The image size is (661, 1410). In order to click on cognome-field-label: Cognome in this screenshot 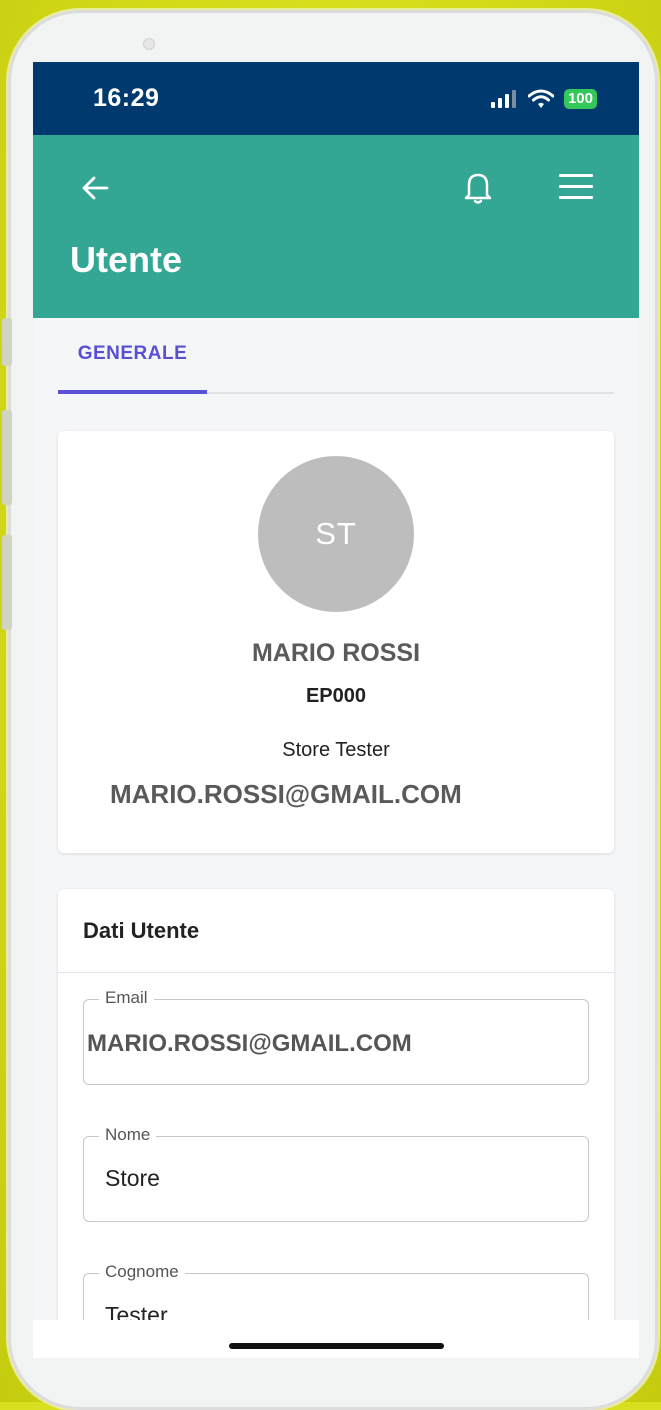, I will do `click(142, 1272)`.